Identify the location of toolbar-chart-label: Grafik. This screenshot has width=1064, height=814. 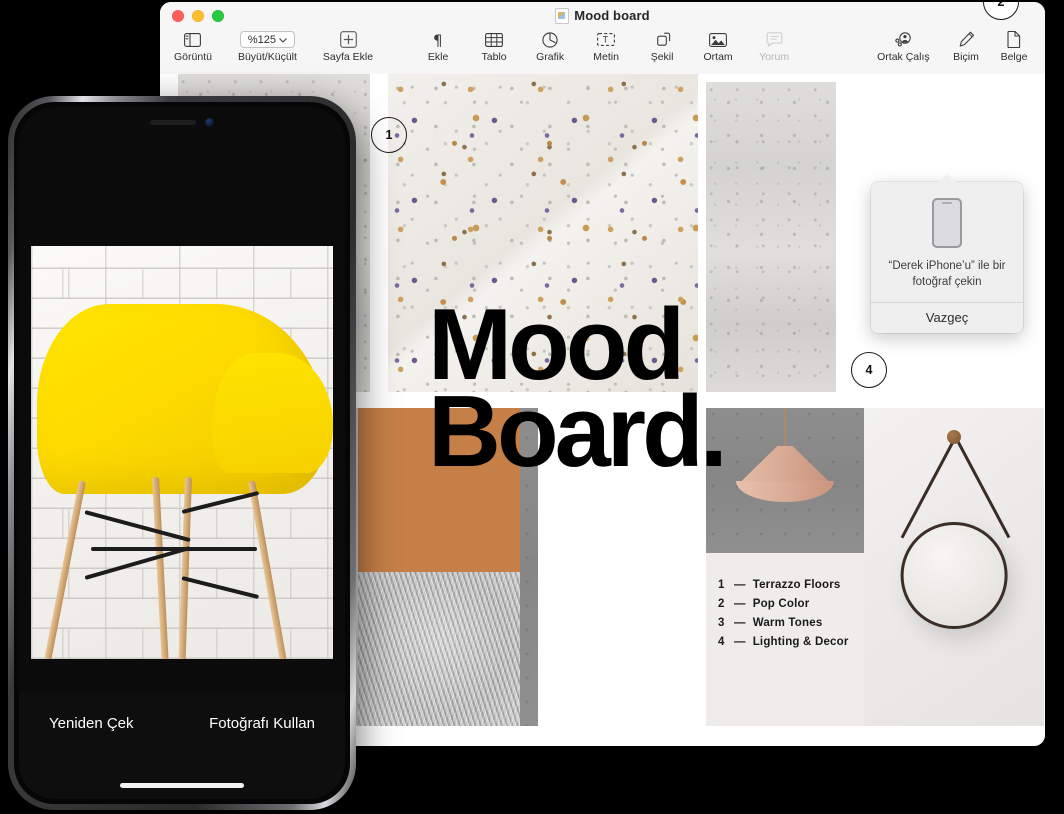
(550, 57).